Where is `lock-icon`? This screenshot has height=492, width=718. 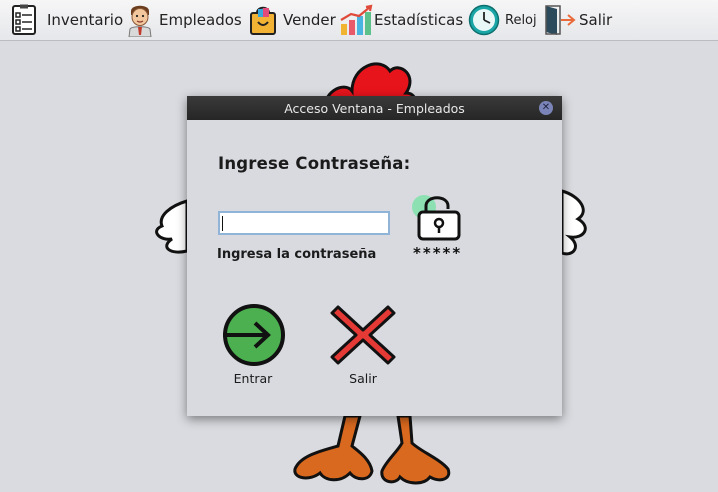 lock-icon is located at coordinates (436, 218).